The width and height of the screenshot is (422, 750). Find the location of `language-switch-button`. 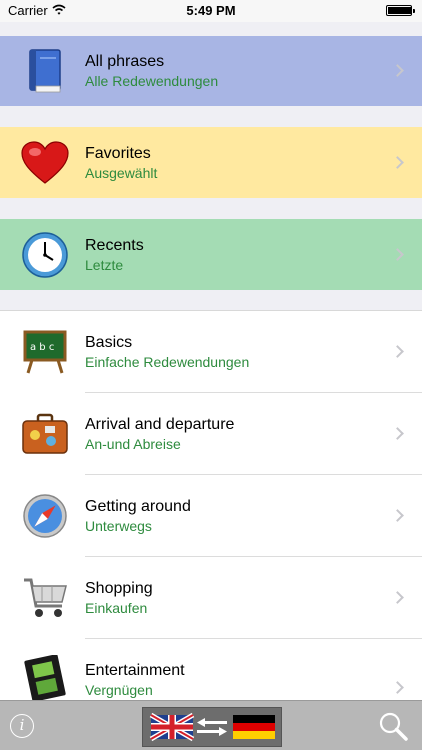

language-switch-button is located at coordinates (212, 727).